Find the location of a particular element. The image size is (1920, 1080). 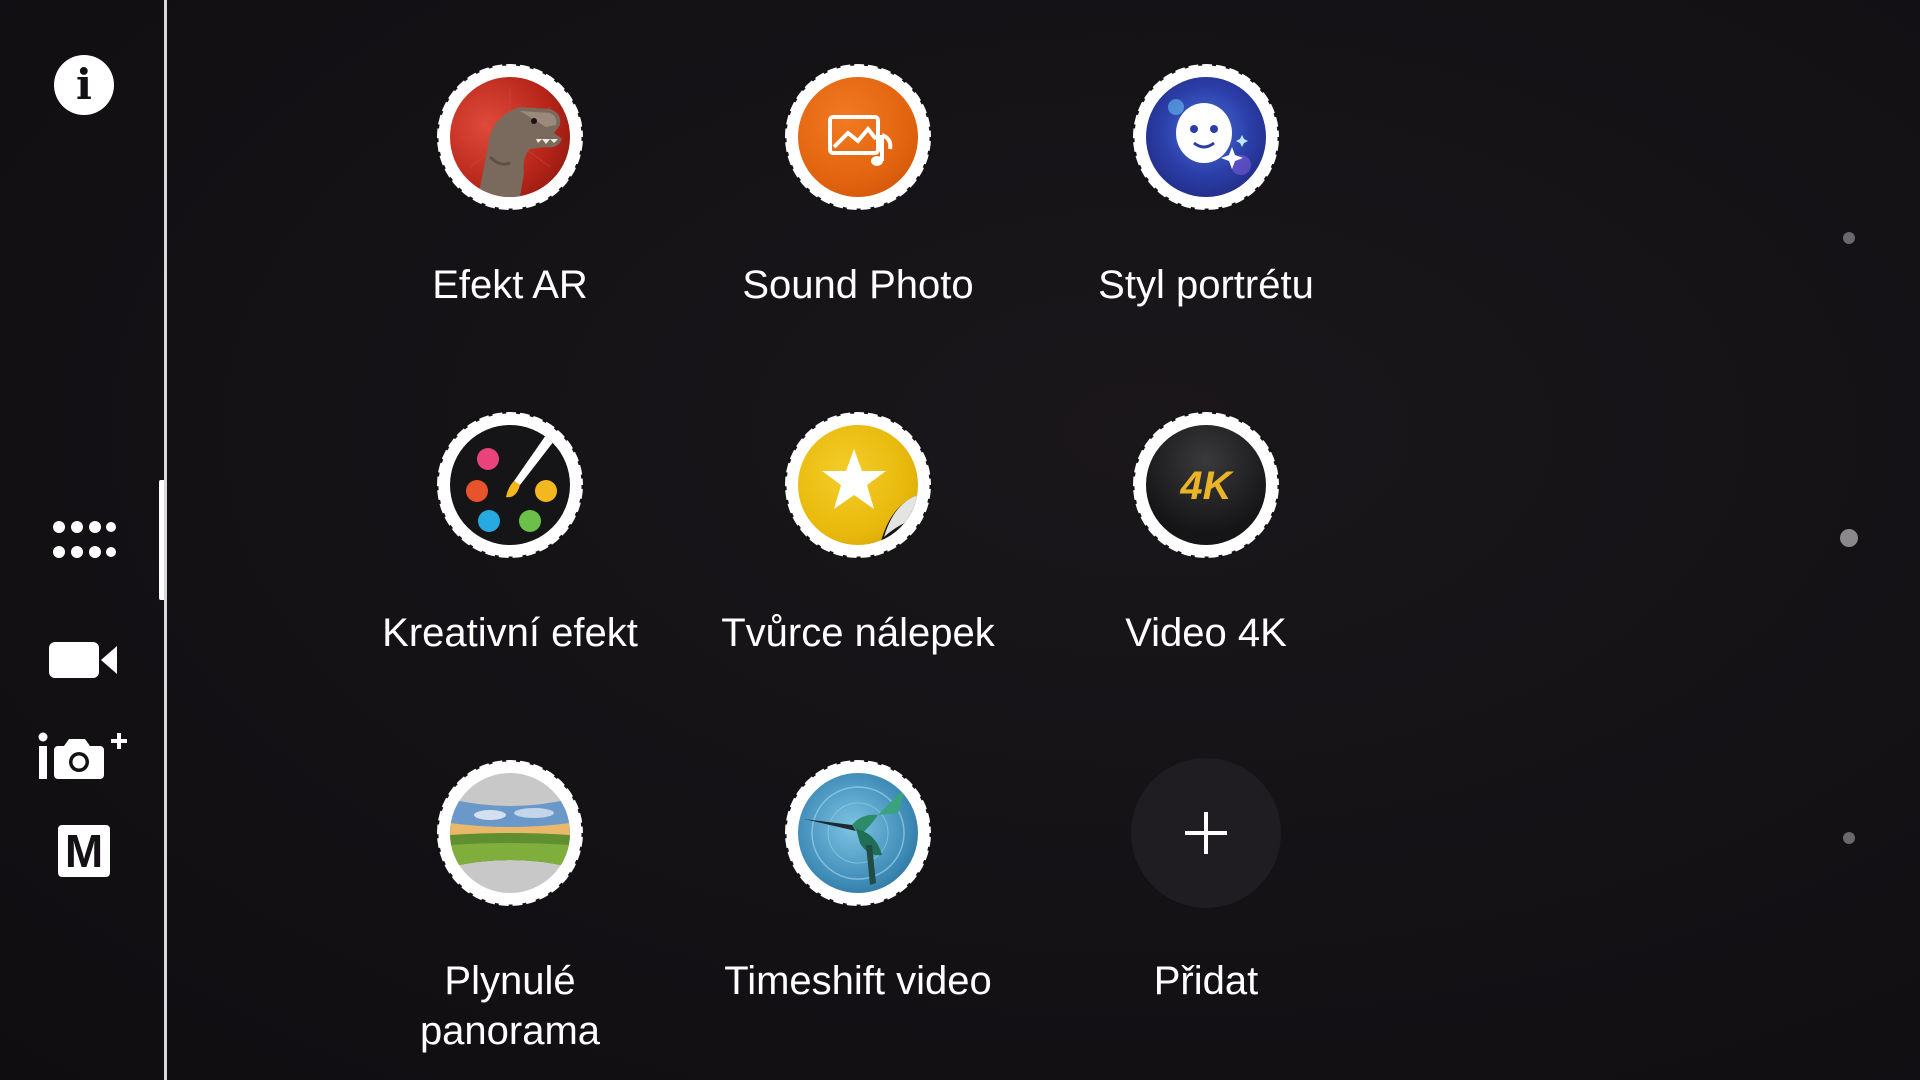

manual-mode-button: M is located at coordinates (84, 851).